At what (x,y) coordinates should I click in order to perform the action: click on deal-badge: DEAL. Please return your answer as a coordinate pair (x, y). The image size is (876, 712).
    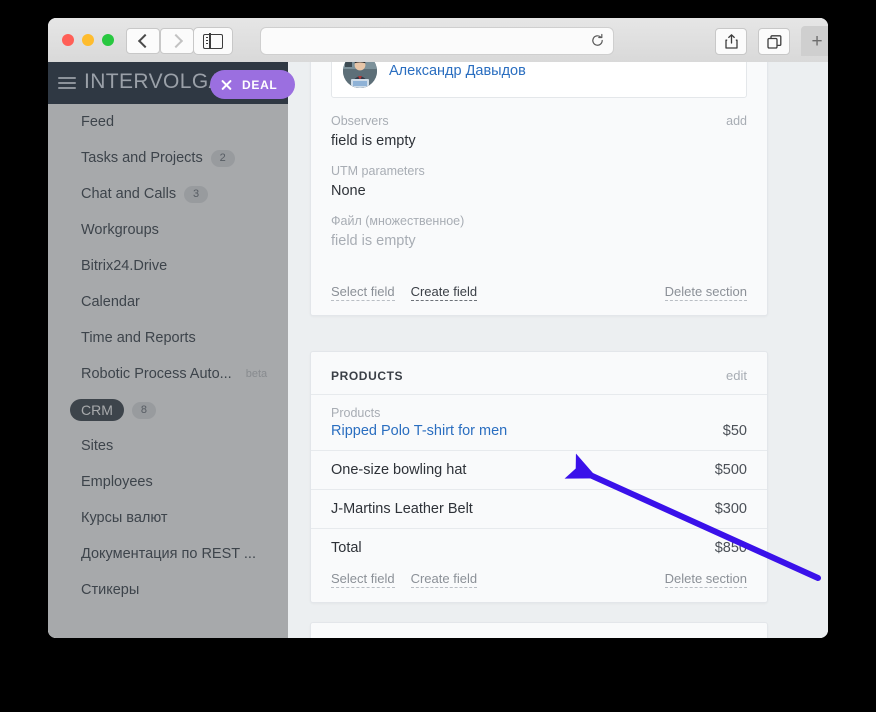
    Looking at the image, I should click on (253, 84).